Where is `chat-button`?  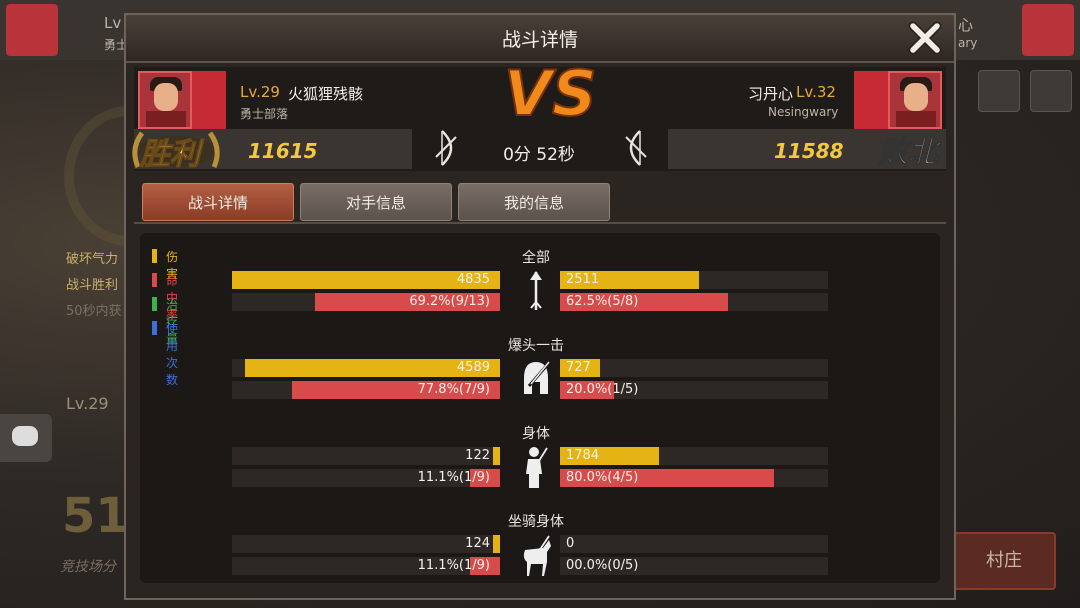 chat-button is located at coordinates (26, 438).